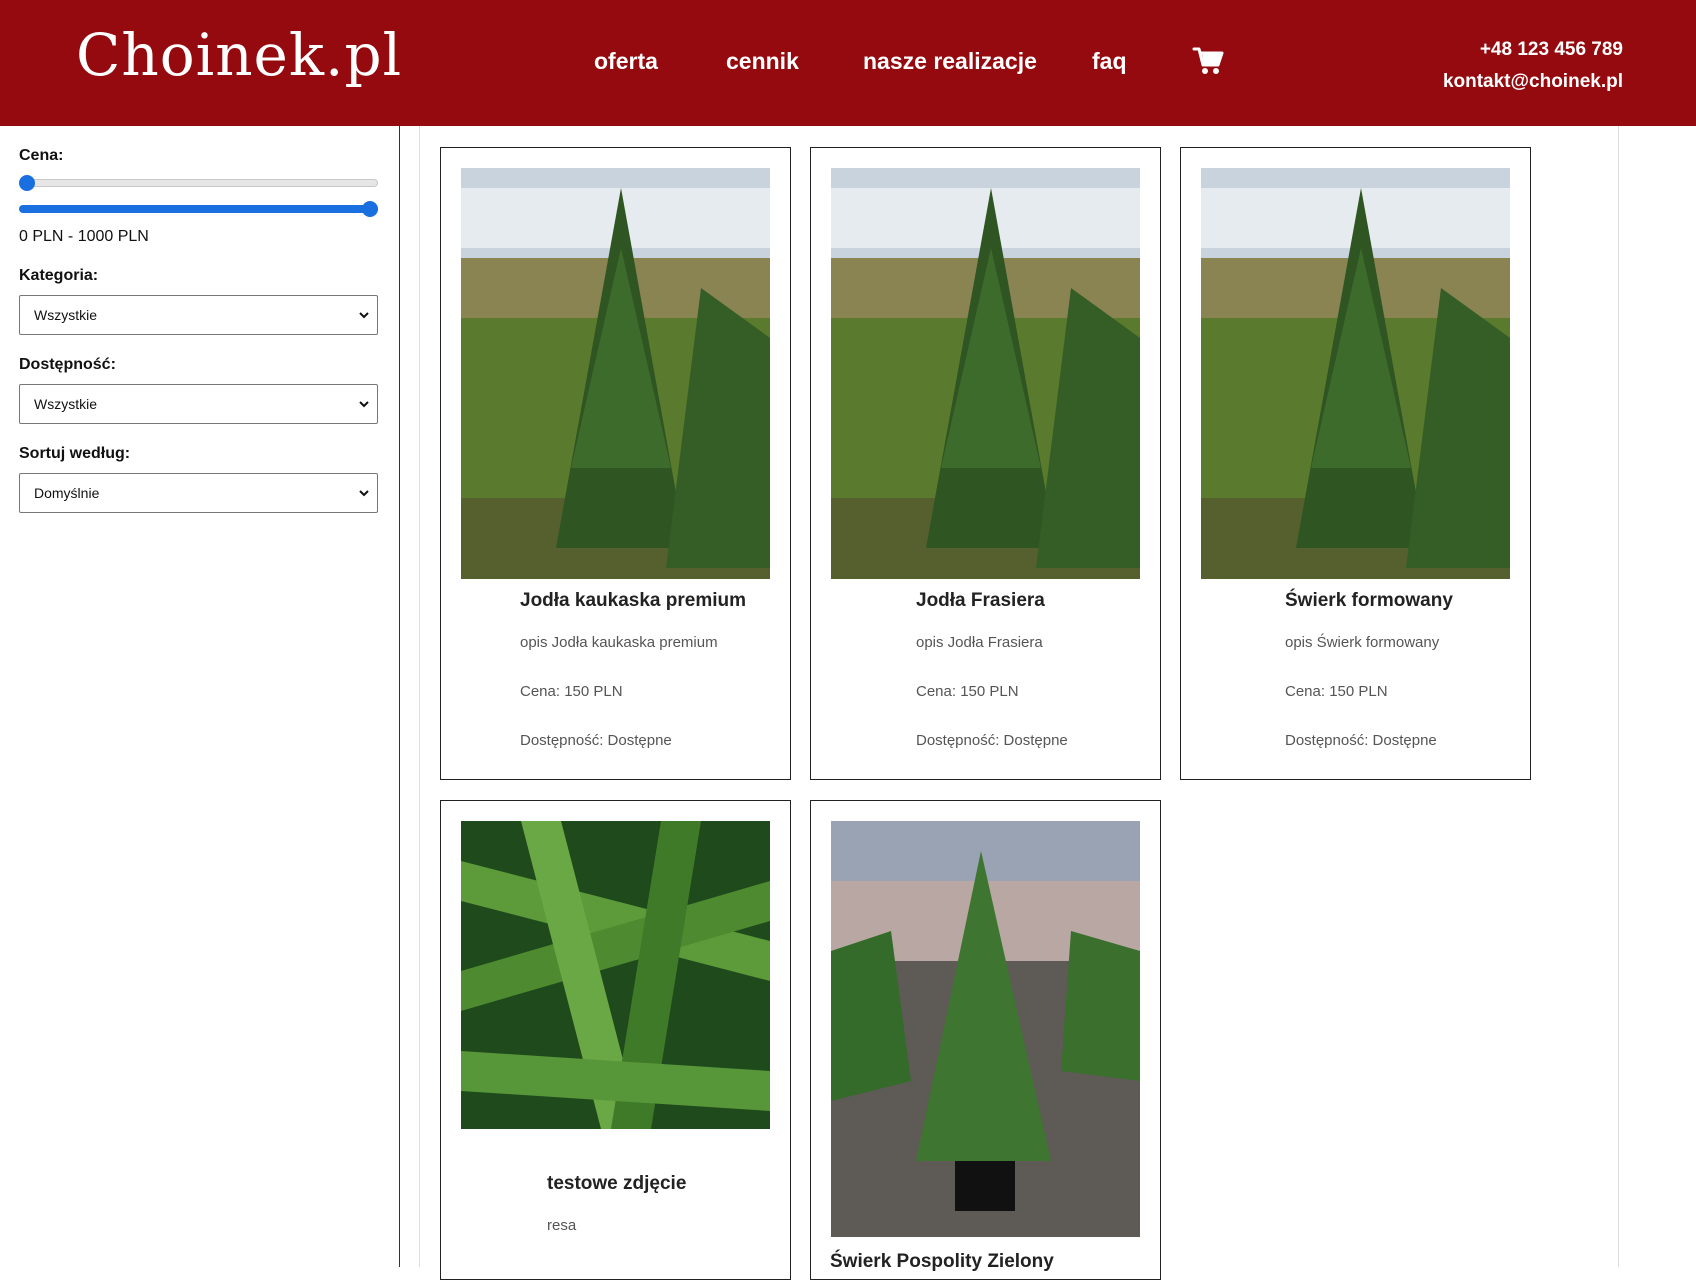 The height and width of the screenshot is (1280, 1696). What do you see at coordinates (762, 61) in the screenshot?
I see `nav-cennik: cennik` at bounding box center [762, 61].